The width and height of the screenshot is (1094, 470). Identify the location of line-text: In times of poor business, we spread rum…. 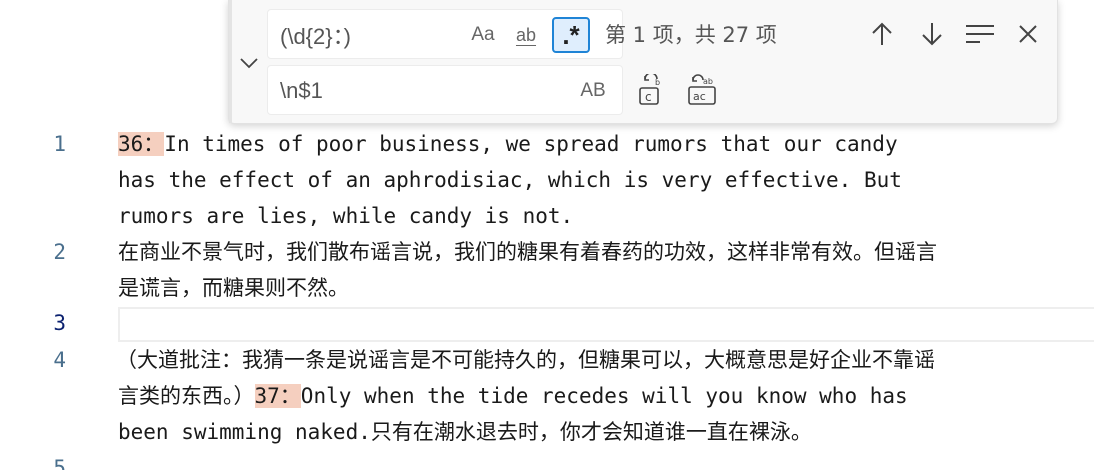
(531, 144).